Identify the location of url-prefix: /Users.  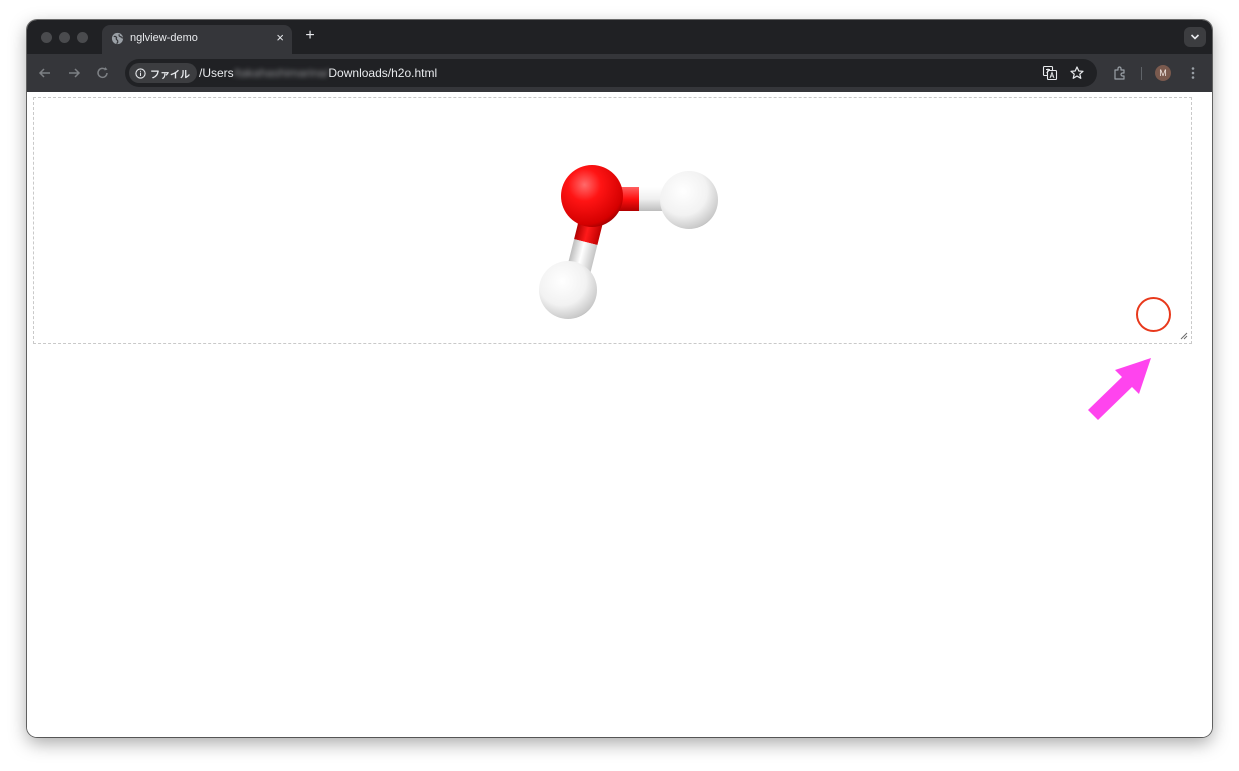
(216, 73).